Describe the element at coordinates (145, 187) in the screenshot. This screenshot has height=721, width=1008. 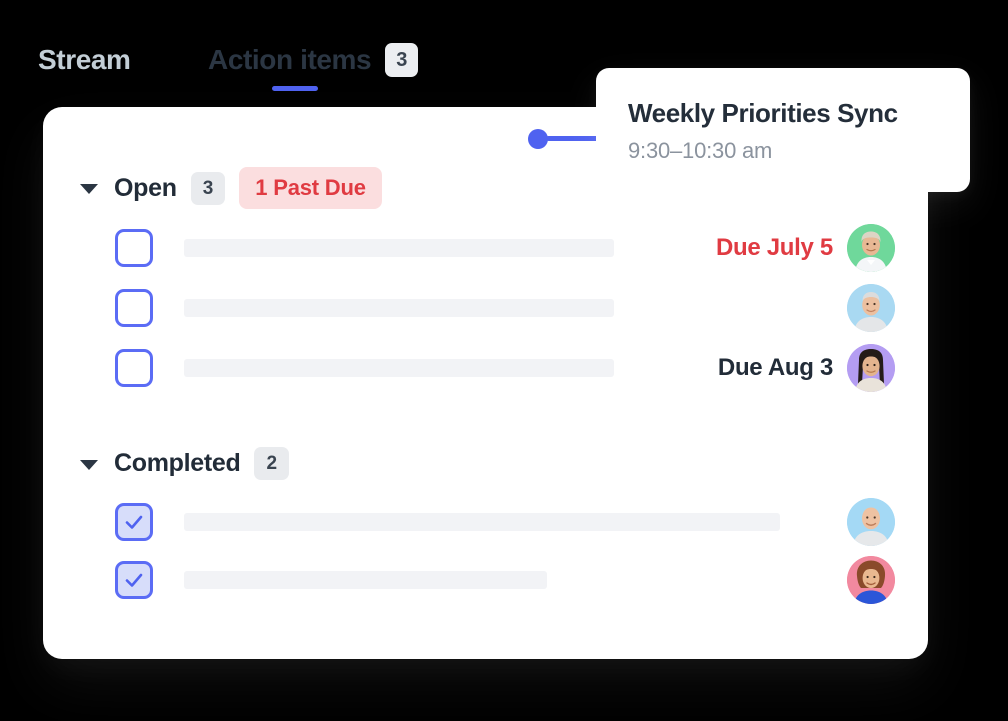
I see `section-title-open: Open` at that location.